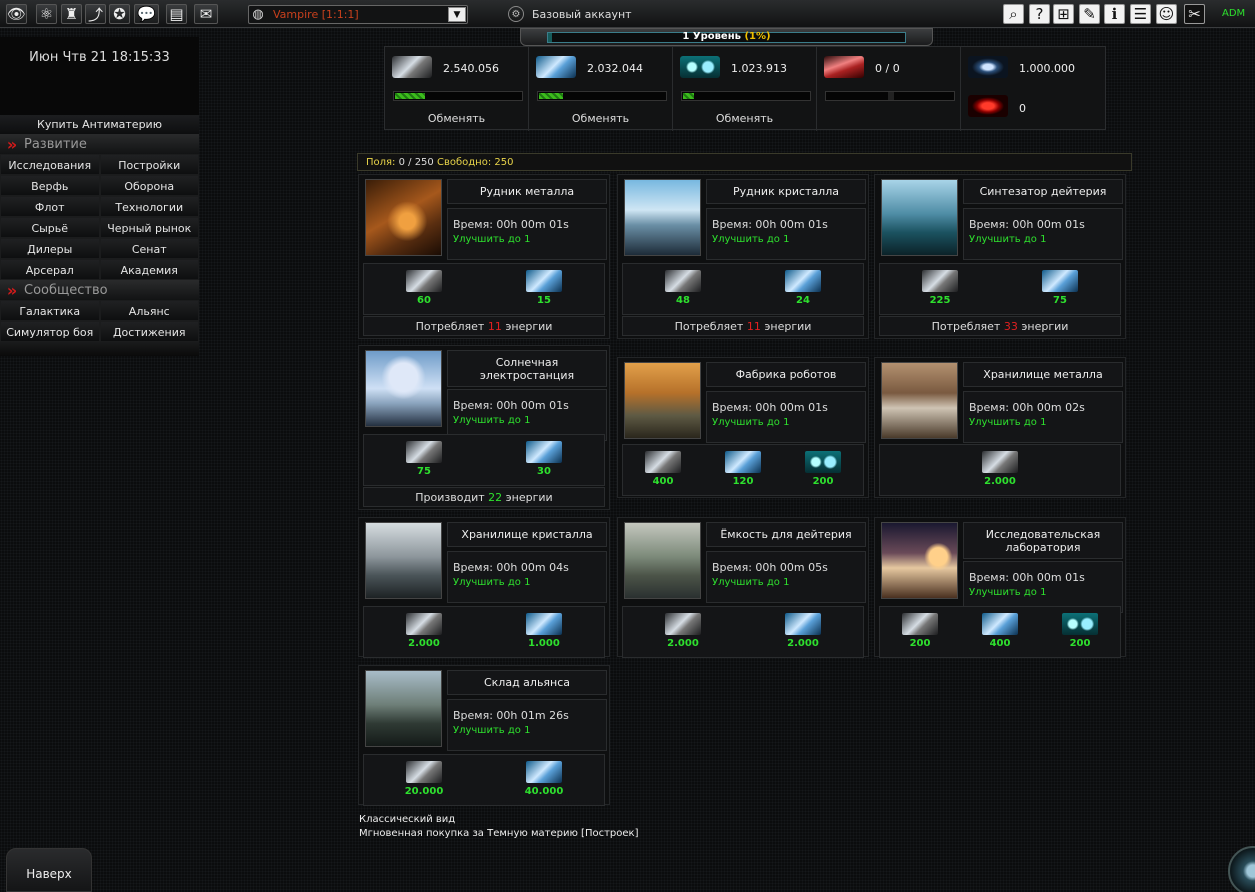 This screenshot has width=1255, height=892. I want to click on sidebar-menu-item: Сырьё, so click(50, 227).